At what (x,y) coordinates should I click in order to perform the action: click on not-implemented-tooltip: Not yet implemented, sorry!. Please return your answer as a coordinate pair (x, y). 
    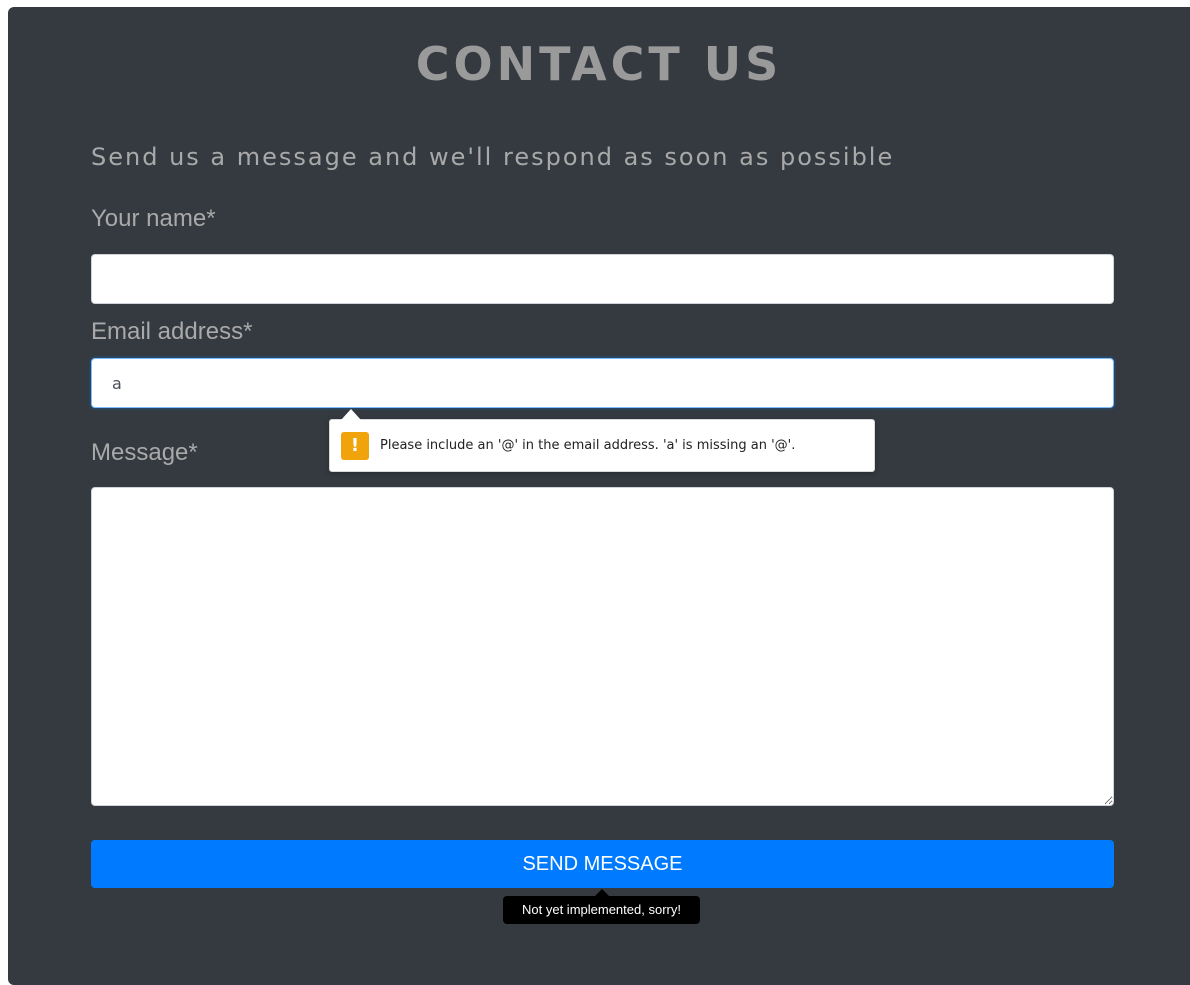
    Looking at the image, I should click on (601, 910).